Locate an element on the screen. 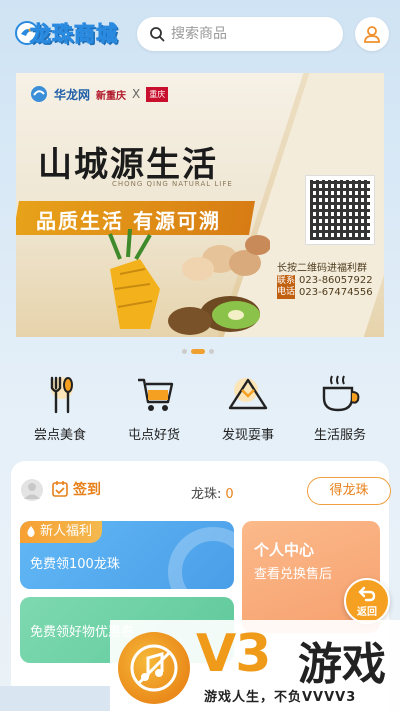 The image size is (400, 711). category-goods-label: 屯点好货 is located at coordinates (153, 435).